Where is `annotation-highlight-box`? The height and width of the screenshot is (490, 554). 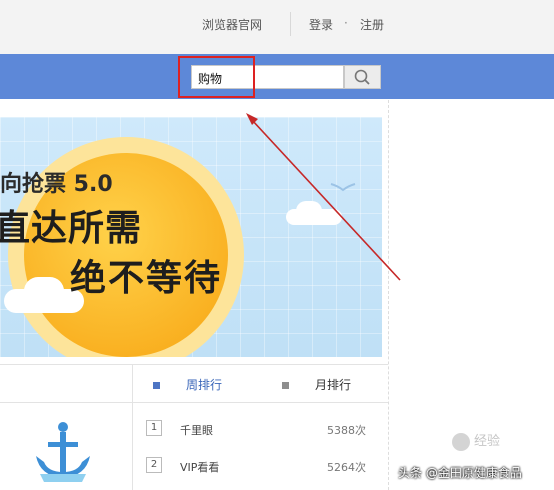
annotation-highlight-box is located at coordinates (216, 77).